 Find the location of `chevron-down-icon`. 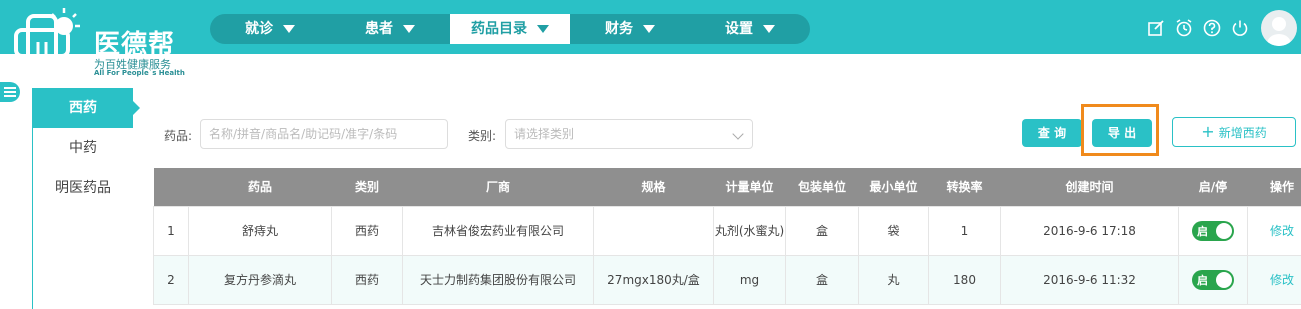

chevron-down-icon is located at coordinates (738, 134).